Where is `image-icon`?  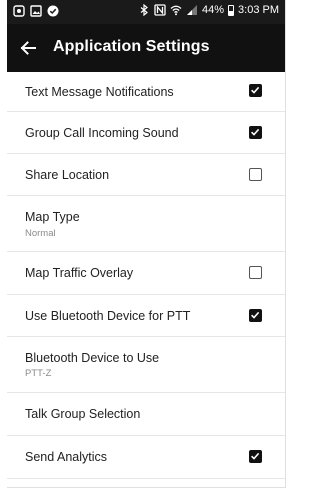 image-icon is located at coordinates (36, 11).